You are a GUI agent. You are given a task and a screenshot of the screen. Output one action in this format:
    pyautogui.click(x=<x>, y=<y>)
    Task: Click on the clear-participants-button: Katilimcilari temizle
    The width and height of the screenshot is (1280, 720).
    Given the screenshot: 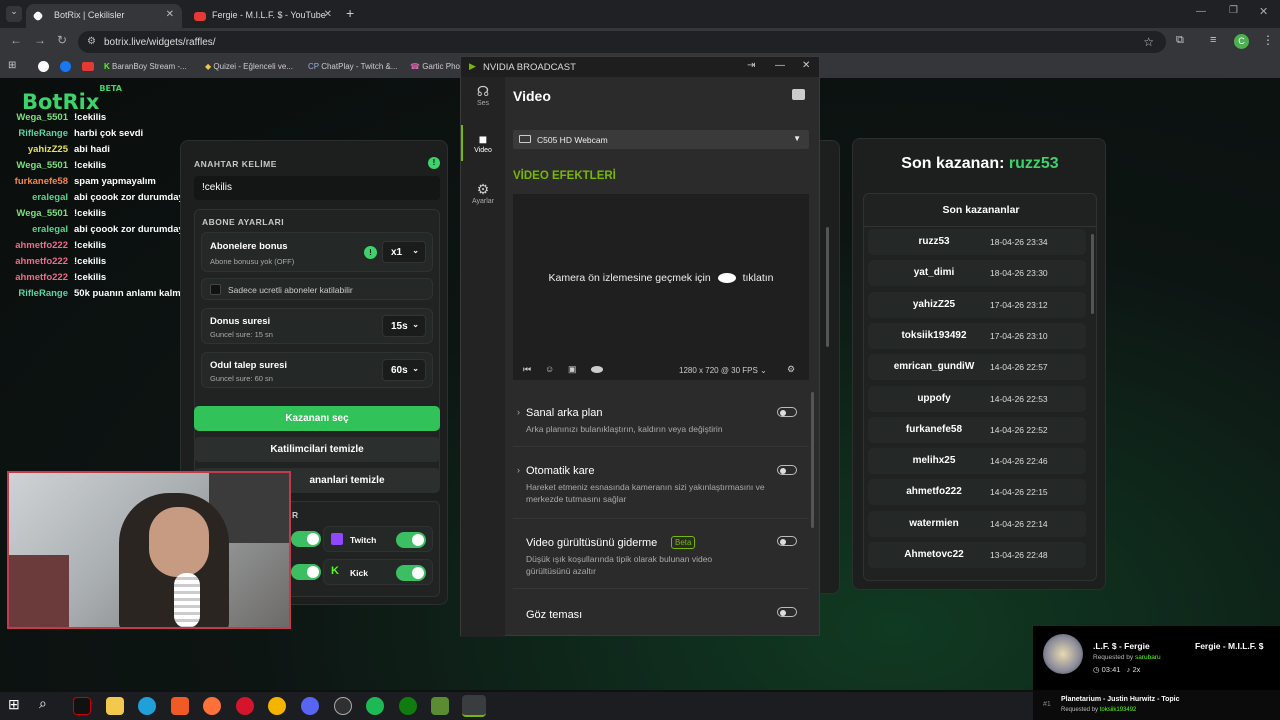 What is the action you would take?
    pyautogui.click(x=317, y=449)
    